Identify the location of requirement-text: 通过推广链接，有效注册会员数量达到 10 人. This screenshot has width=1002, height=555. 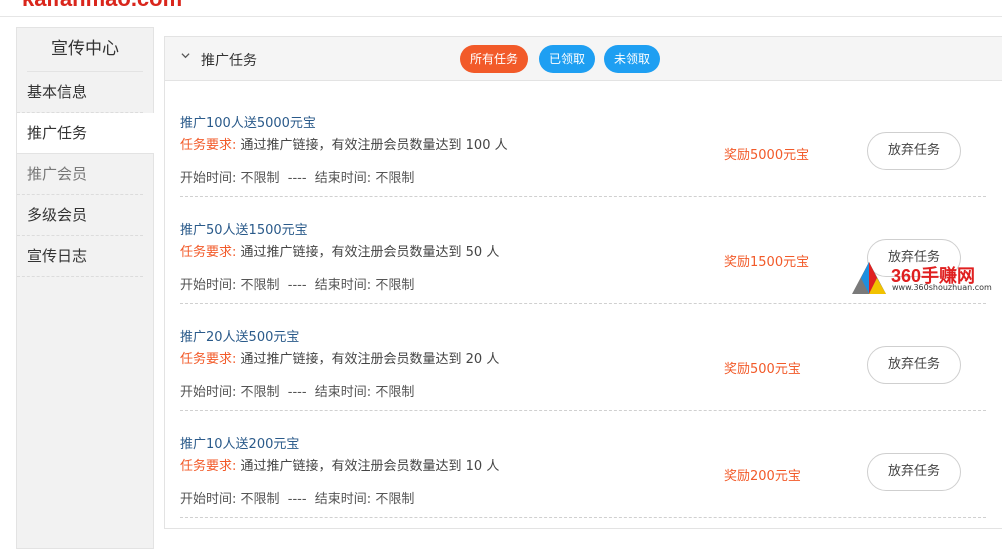
(370, 466).